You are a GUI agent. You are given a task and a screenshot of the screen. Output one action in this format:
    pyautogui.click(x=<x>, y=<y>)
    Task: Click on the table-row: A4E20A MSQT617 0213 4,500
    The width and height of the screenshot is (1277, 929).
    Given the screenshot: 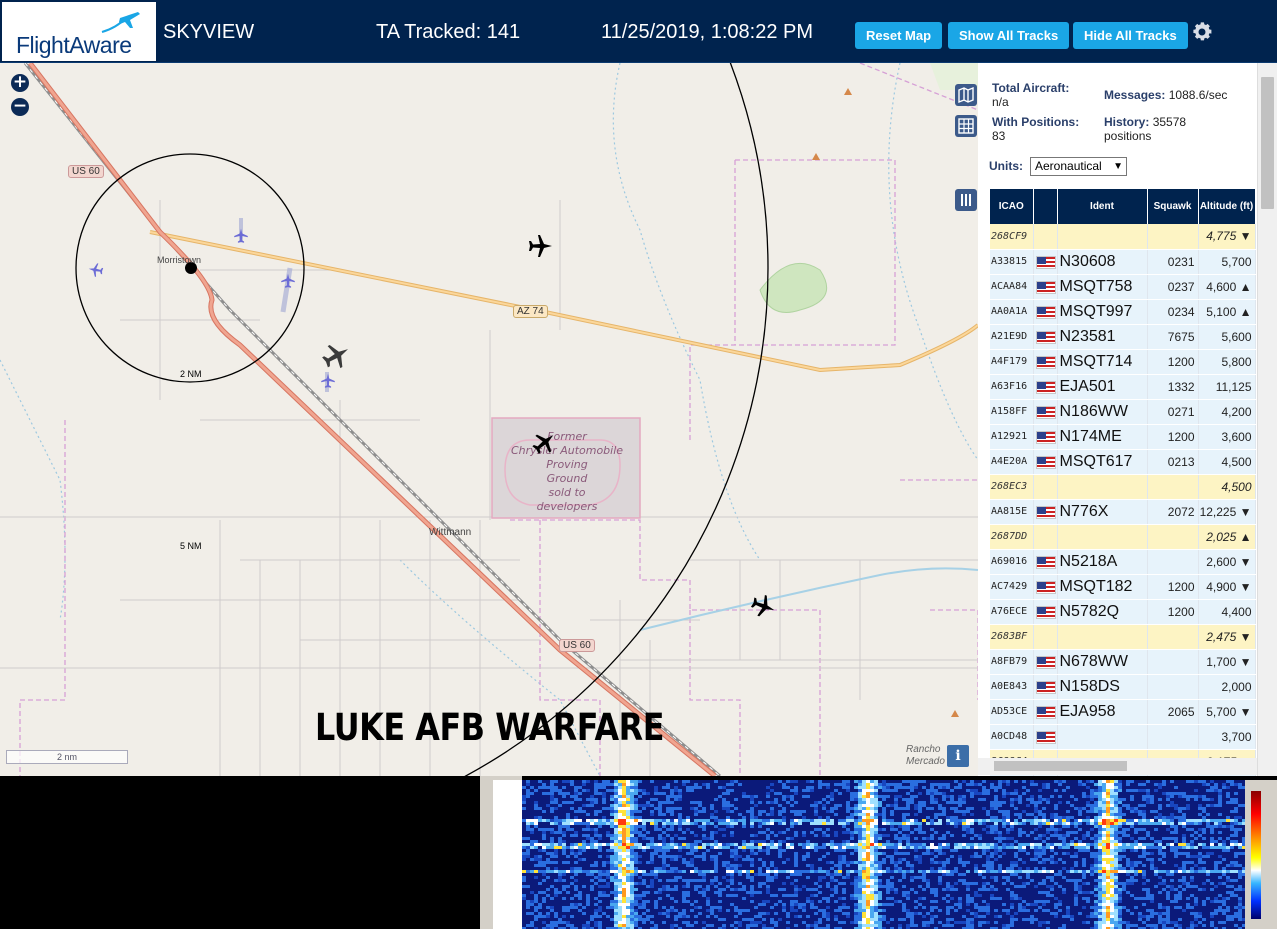 What is the action you would take?
    pyautogui.click(x=1123, y=462)
    